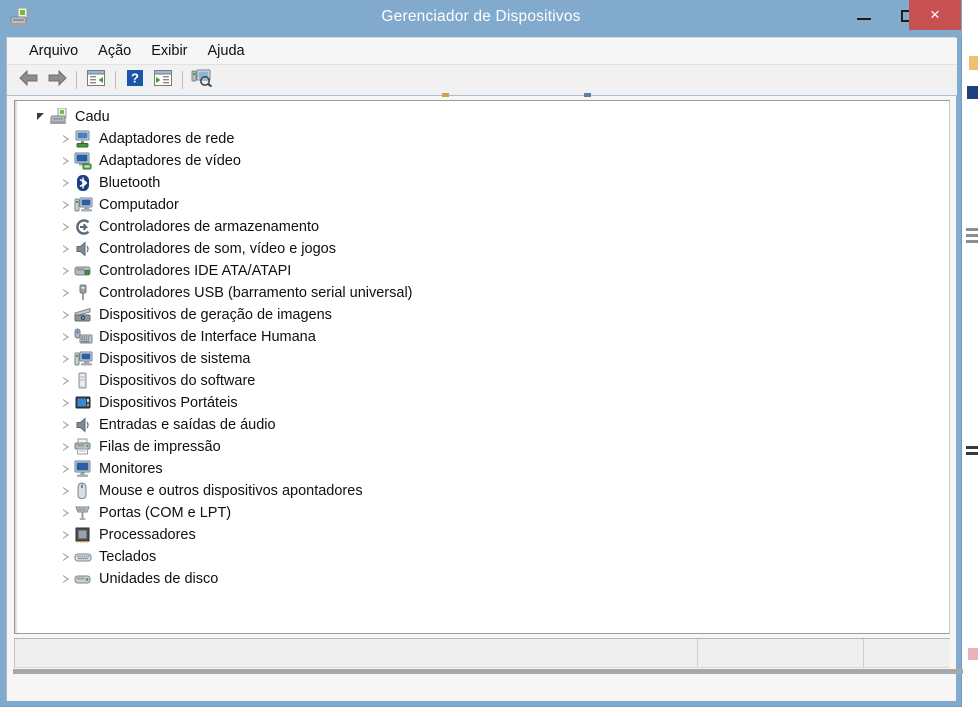 This screenshot has width=980, height=716. I want to click on tree-row-ports: Portas (COM e LPT), so click(482, 513).